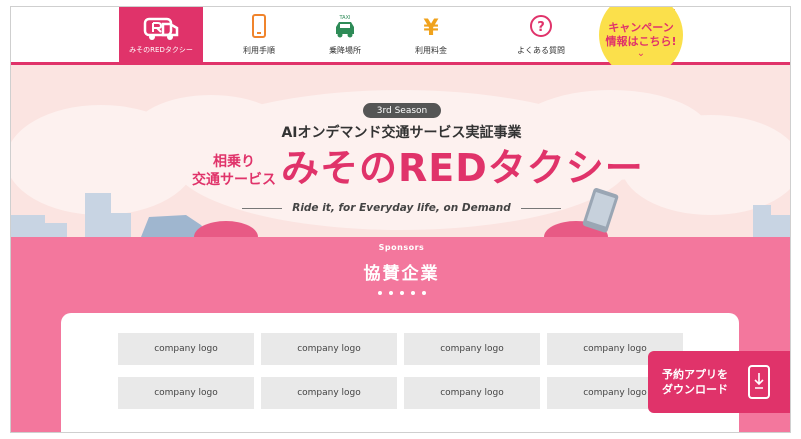  Describe the element at coordinates (641, 41) in the screenshot. I see `campaign-line2: 情報はこちら!` at that location.